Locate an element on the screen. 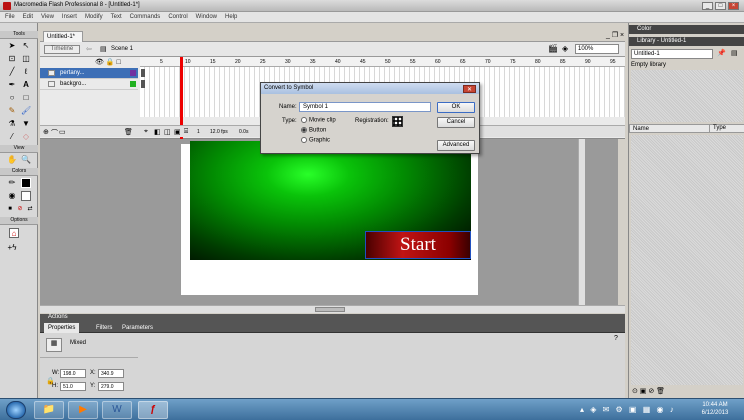  taskbar-clock: 10:44 AM 6/12/2013 is located at coordinates (715, 410).